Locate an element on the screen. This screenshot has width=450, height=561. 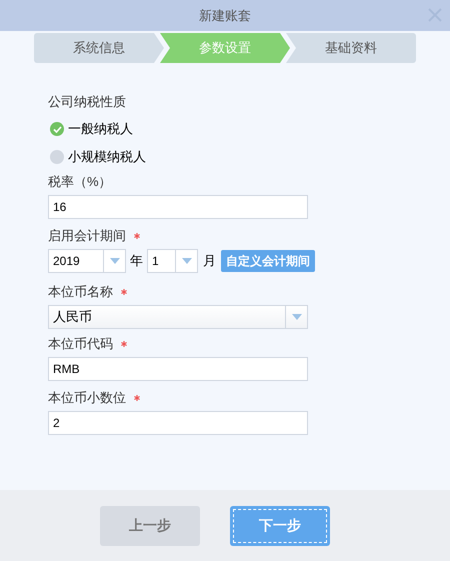
check-icon is located at coordinates (57, 129).